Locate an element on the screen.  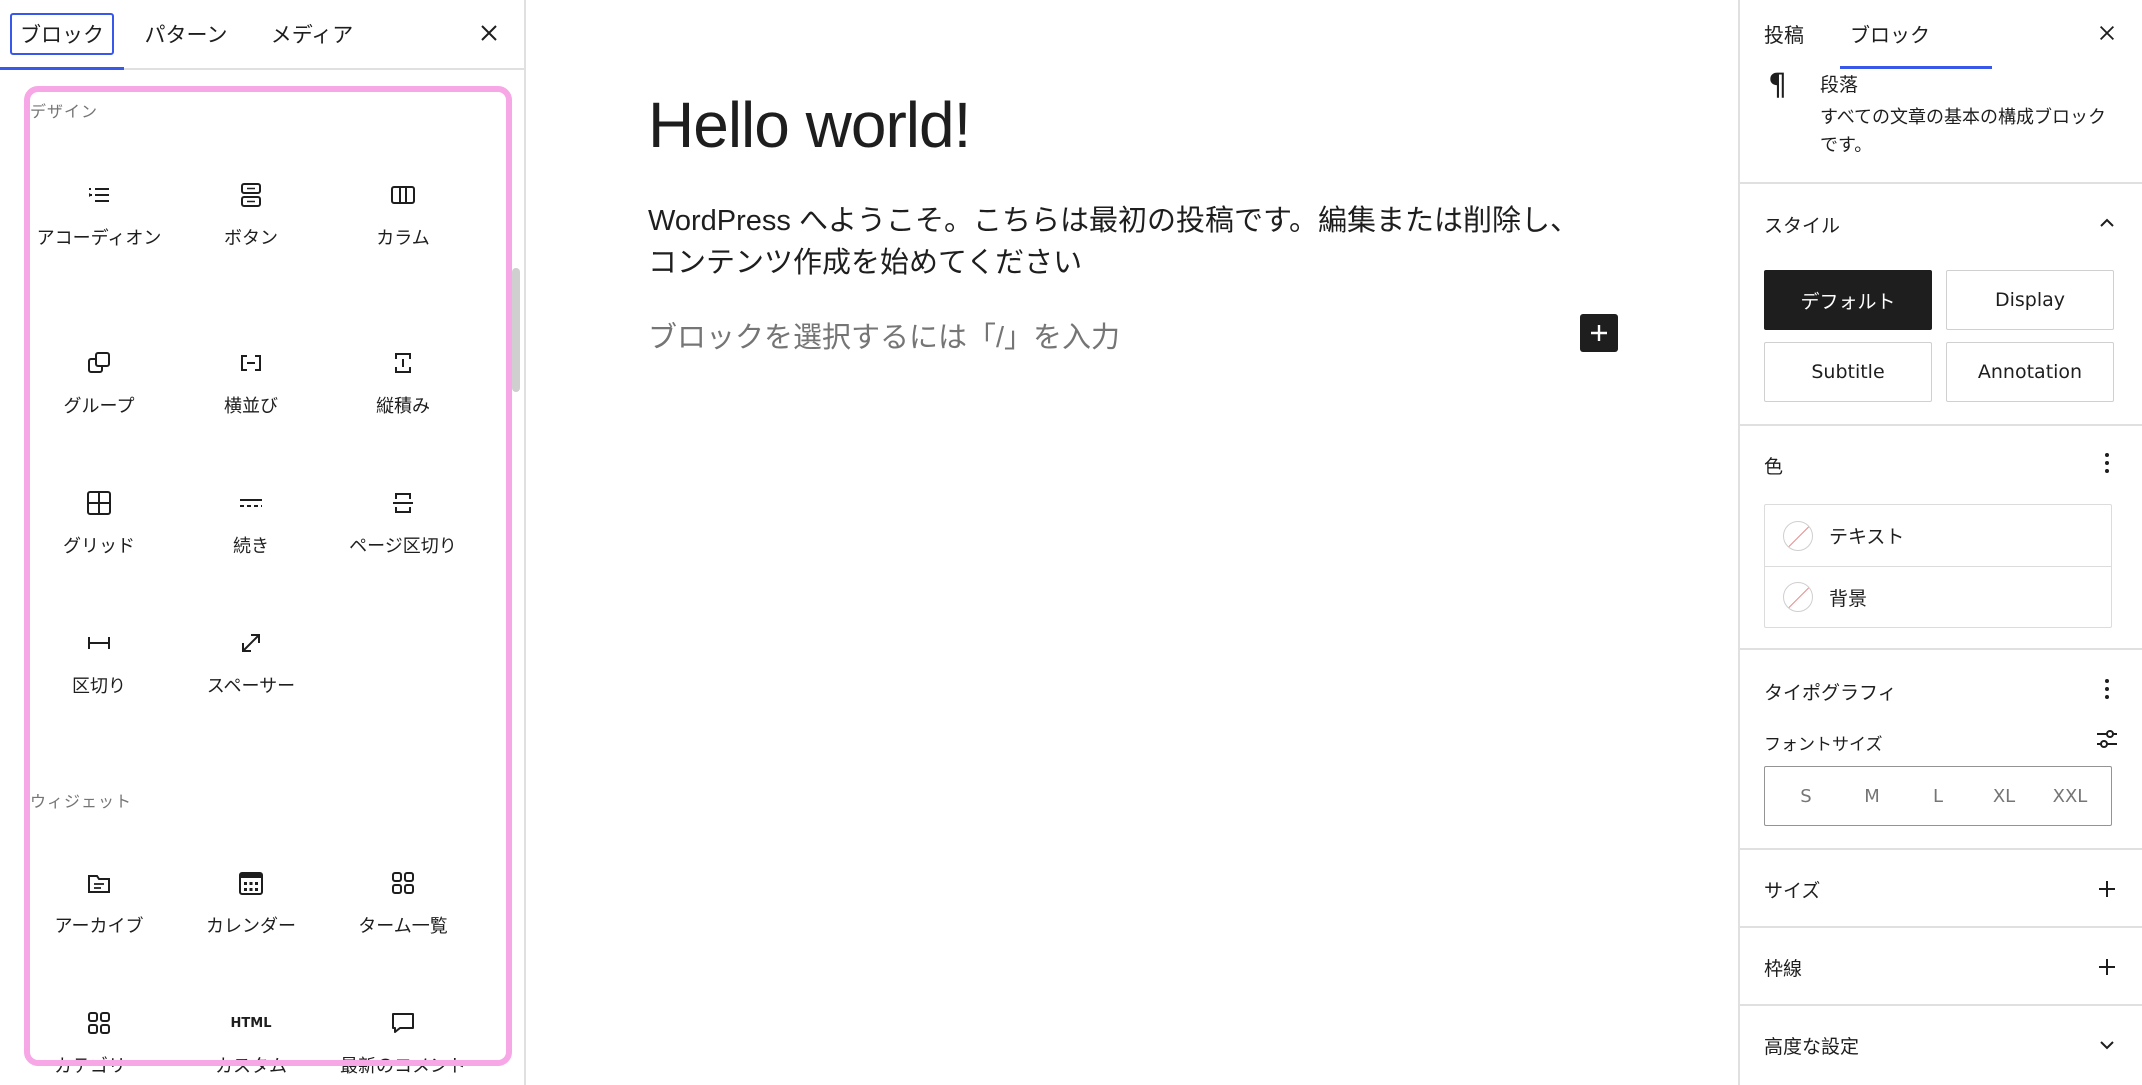
block-card: ¶ 段落 すべての文章の基本の構成ブロックです。 is located at coordinates (1941, 125).